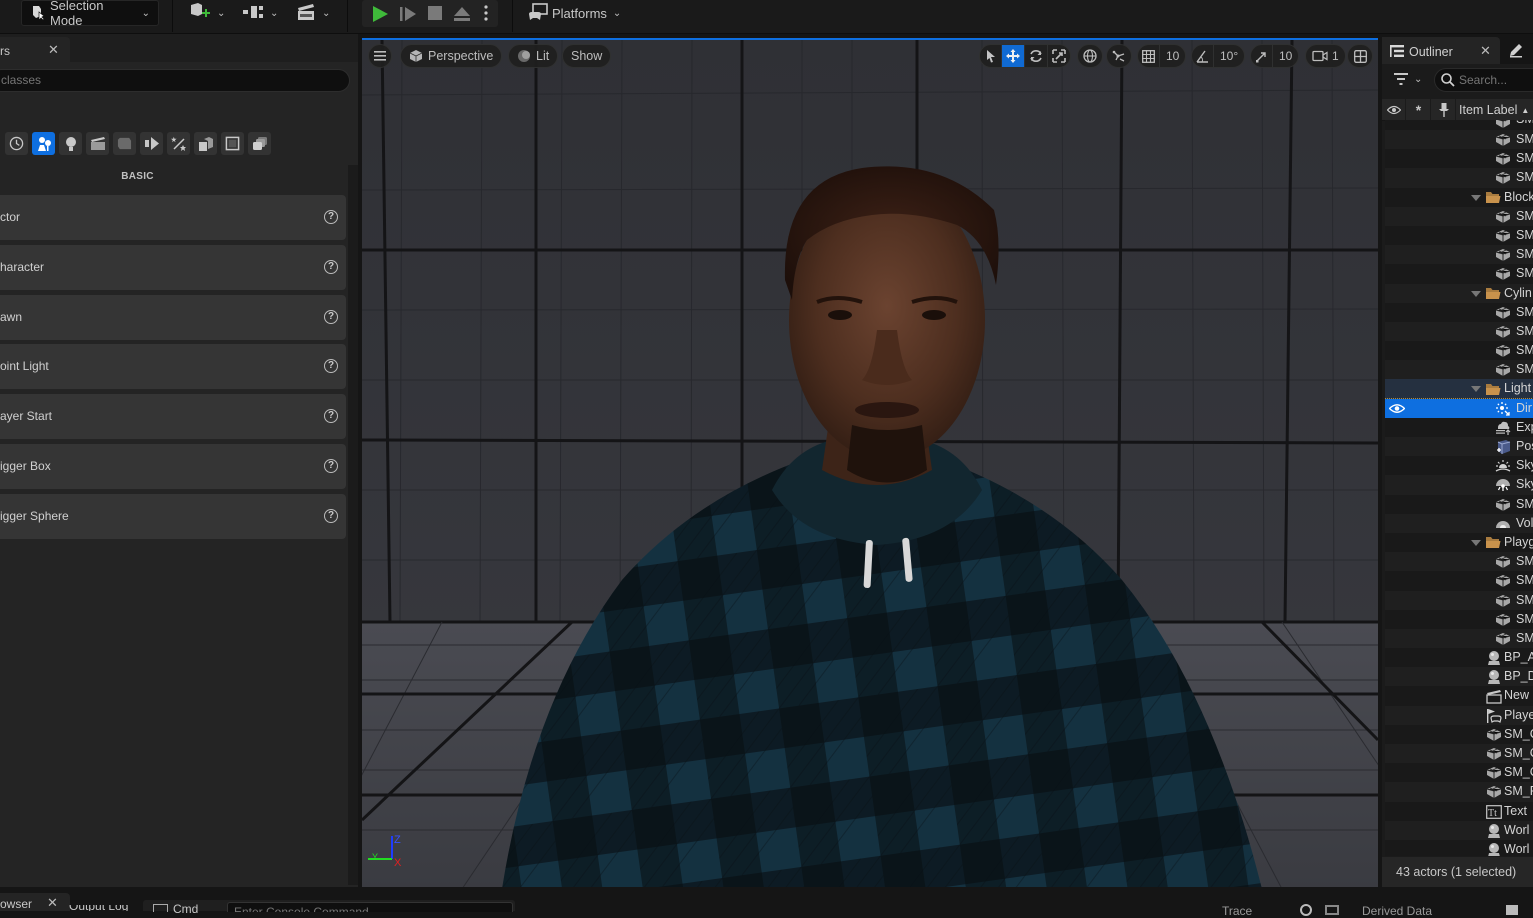  Describe the element at coordinates (1262, 56) in the screenshot. I see `scale-snap-toggle` at that location.